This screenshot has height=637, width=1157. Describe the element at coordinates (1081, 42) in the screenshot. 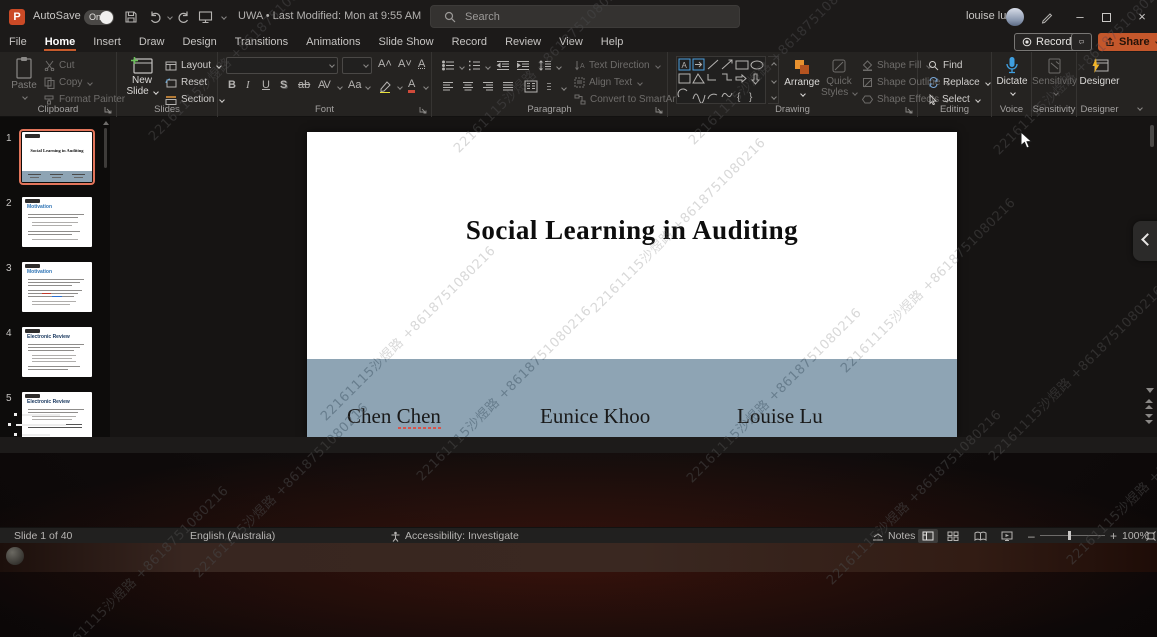

I see `comments-button` at that location.